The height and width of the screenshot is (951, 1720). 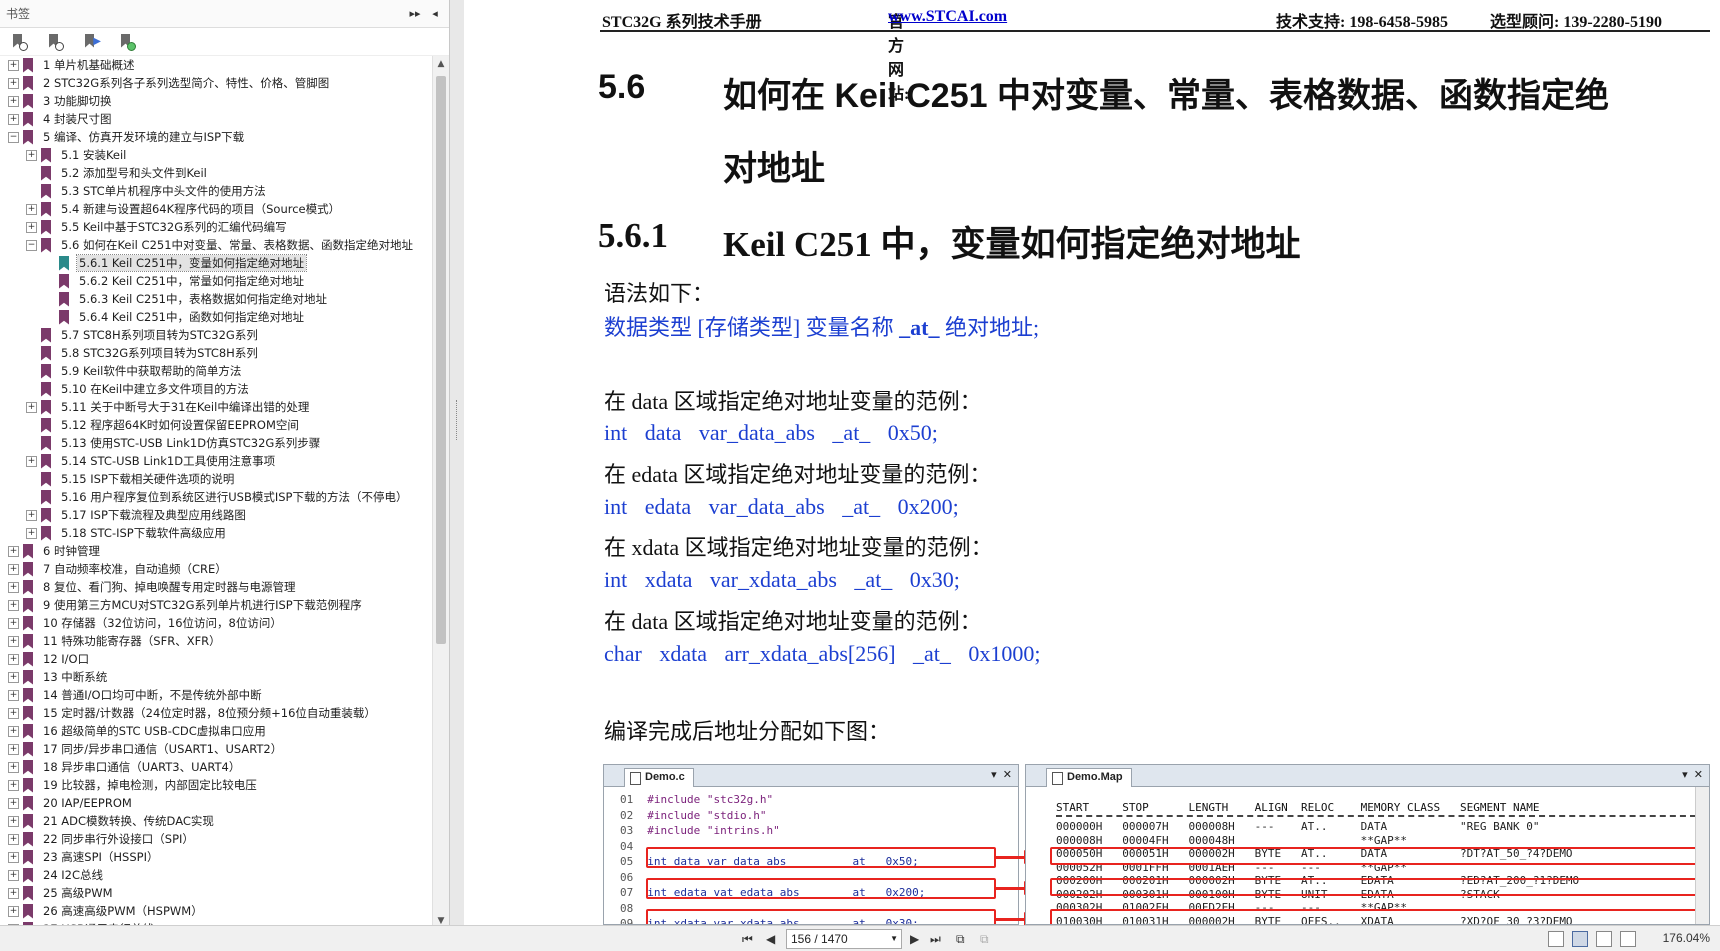 What do you see at coordinates (216, 443) in the screenshot?
I see `bookmark-item: 5.13 使用STC-USB Link1D仿真STC32G系列步骤` at bounding box center [216, 443].